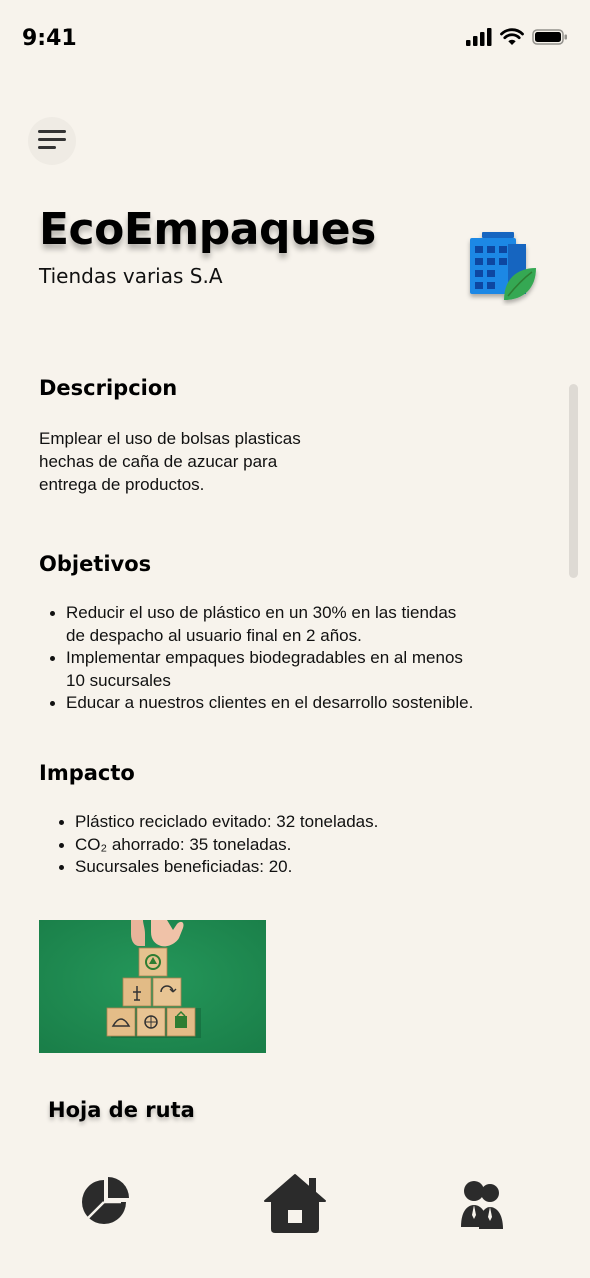 The image size is (590, 1278). What do you see at coordinates (108, 388) in the screenshot?
I see `descripcion-heading: Descripcion` at bounding box center [108, 388].